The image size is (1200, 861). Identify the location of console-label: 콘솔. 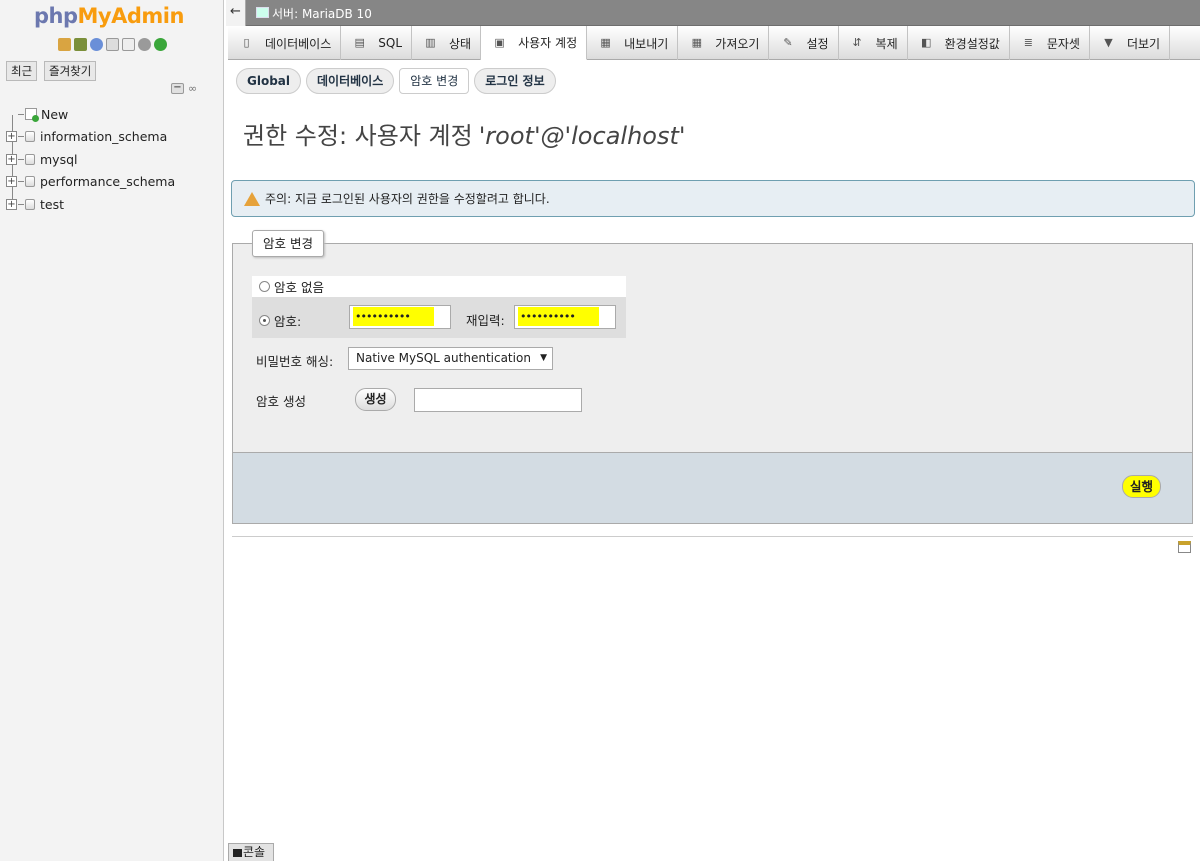
(254, 852).